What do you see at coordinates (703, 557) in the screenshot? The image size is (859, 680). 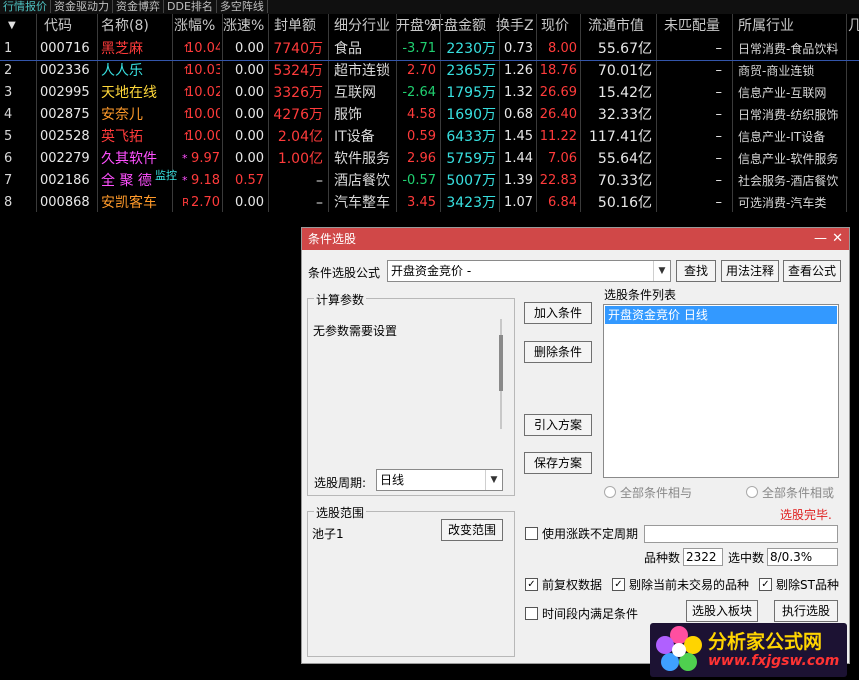 I see `count-value: 2322` at bounding box center [703, 557].